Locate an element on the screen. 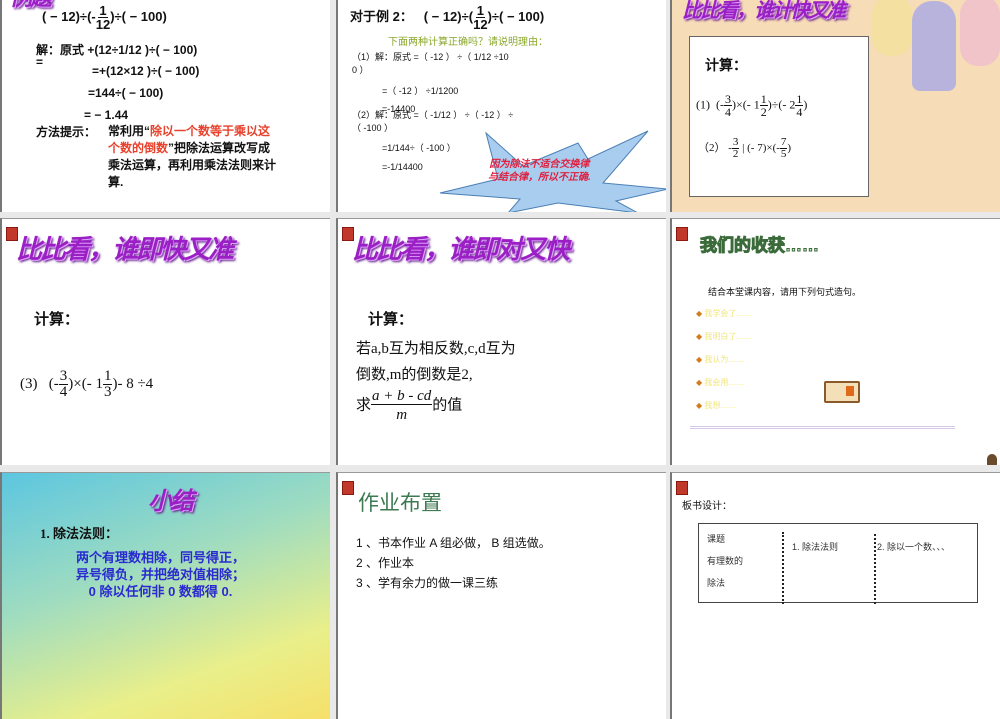 Image resolution: width=1000 pixels, height=719 pixels. divider is located at coordinates (822, 427).